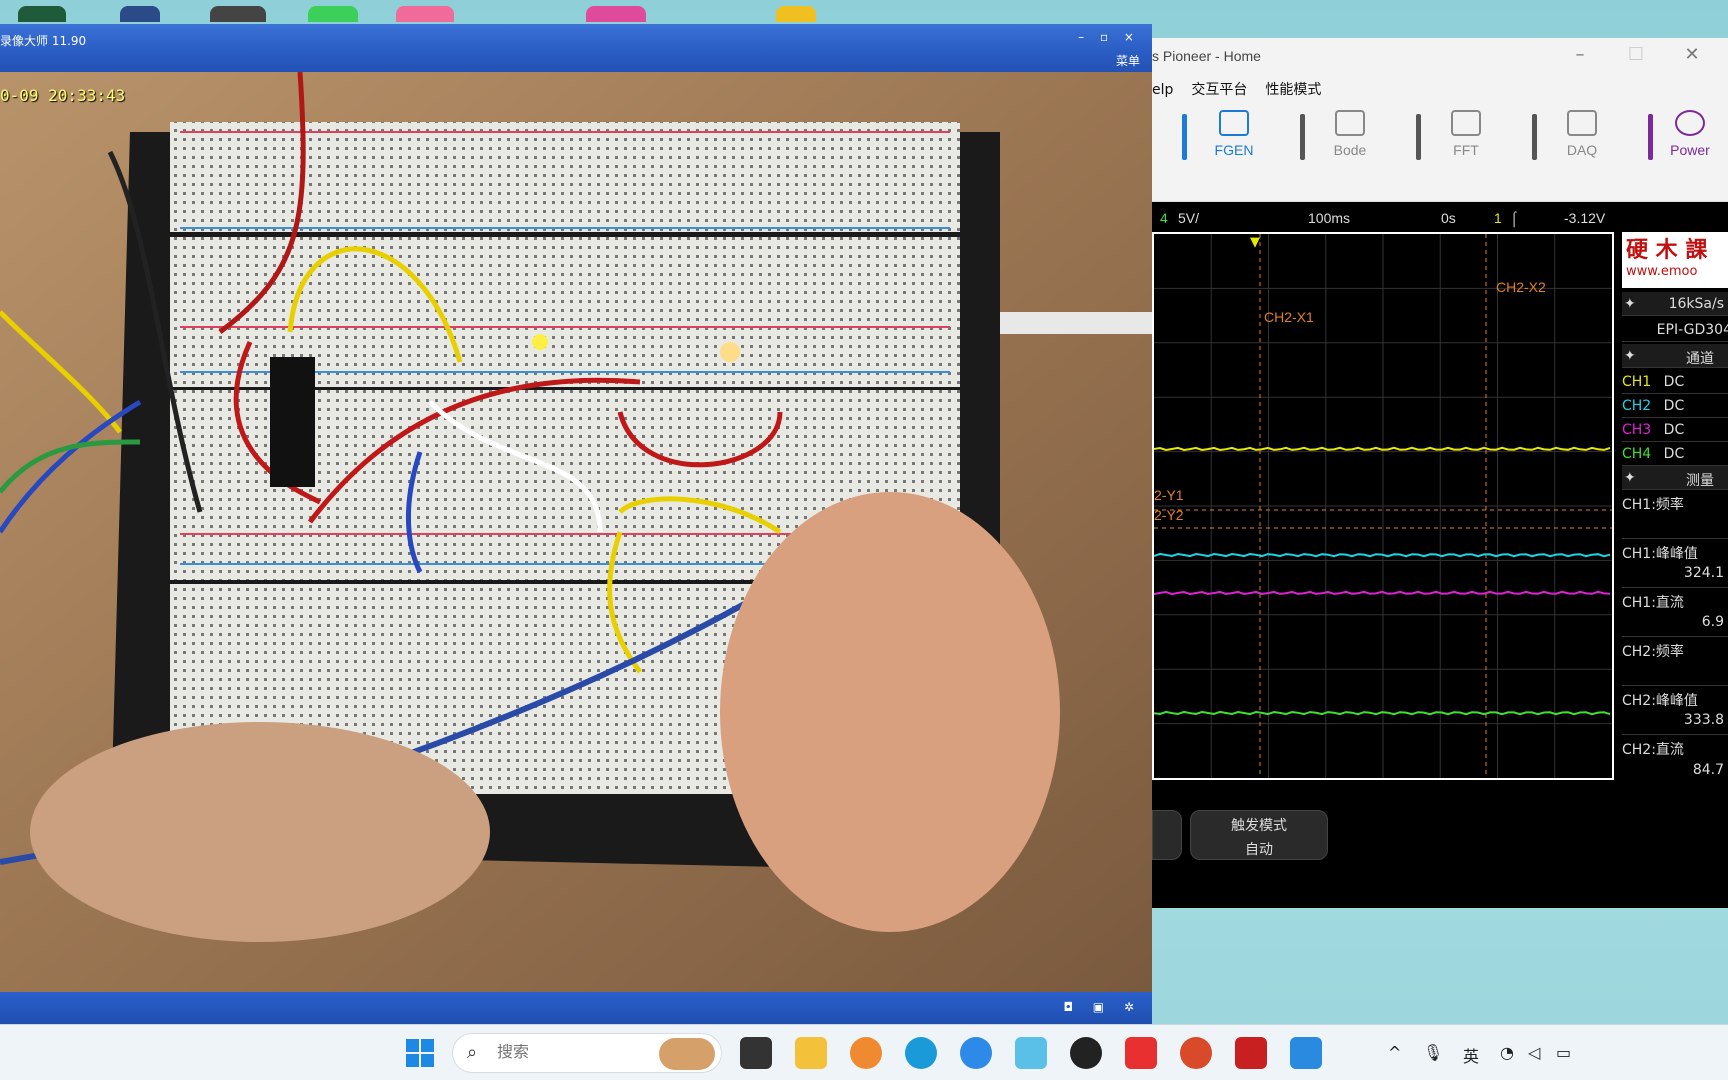 This screenshot has width=1728, height=1080. What do you see at coordinates (1394, 1052) in the screenshot?
I see `chevron-up-icon: ^` at bounding box center [1394, 1052].